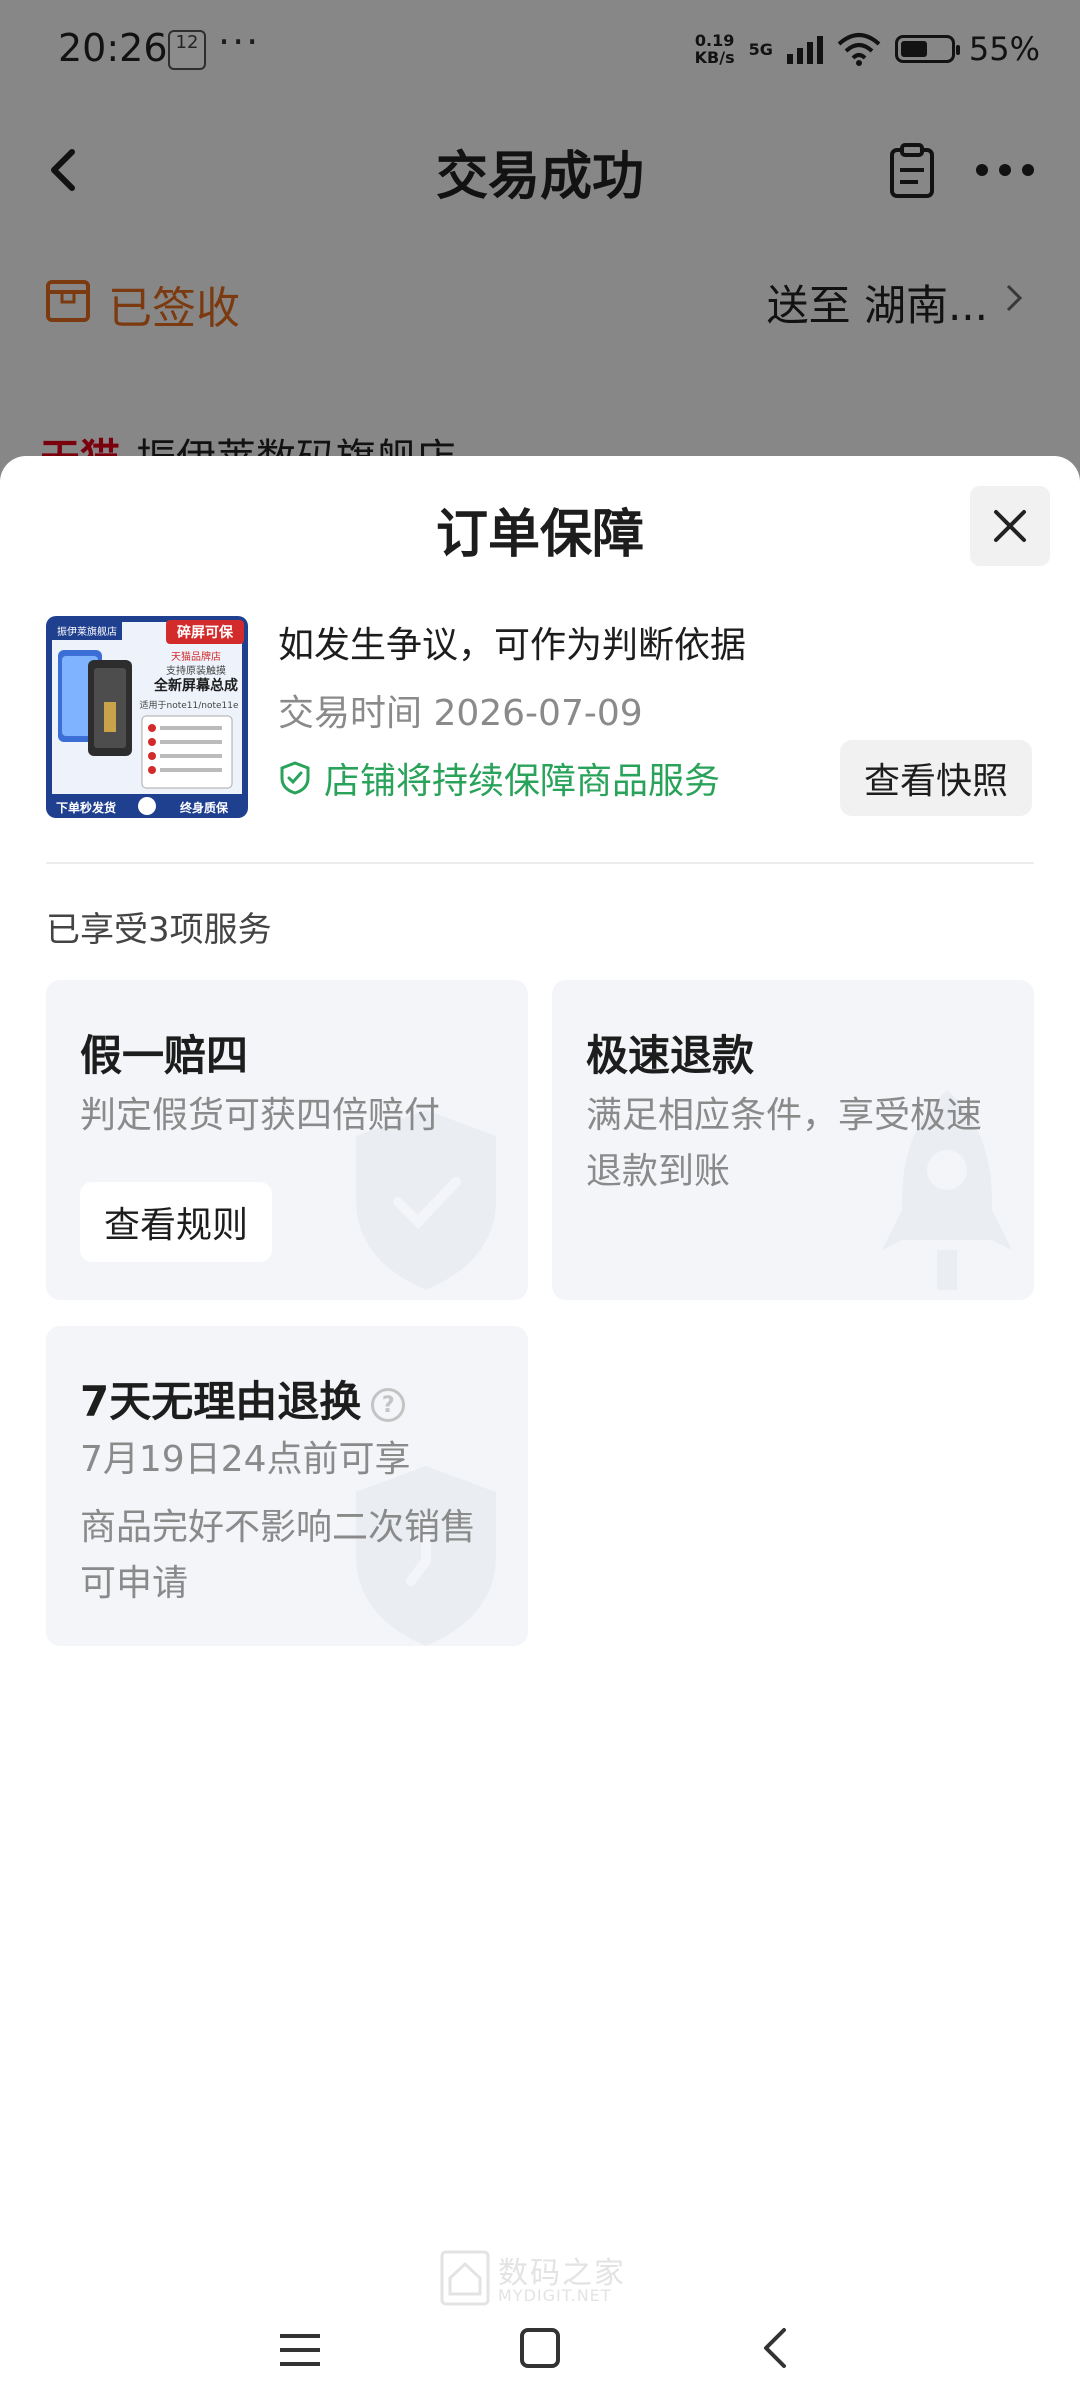 Image resolution: width=1080 pixels, height=2400 pixels. I want to click on service-title: 7天无理由退换, so click(221, 1401).